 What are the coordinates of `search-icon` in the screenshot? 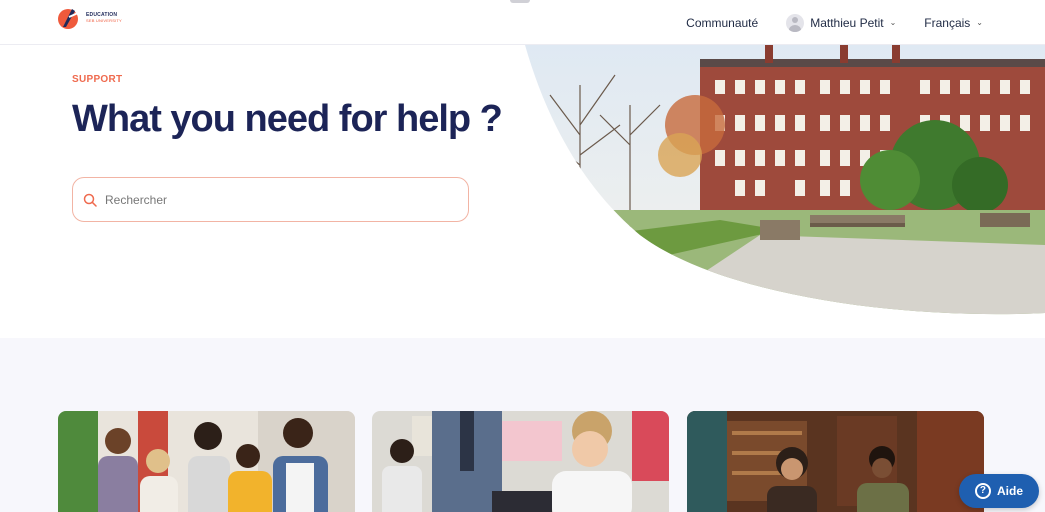 It's located at (90, 200).